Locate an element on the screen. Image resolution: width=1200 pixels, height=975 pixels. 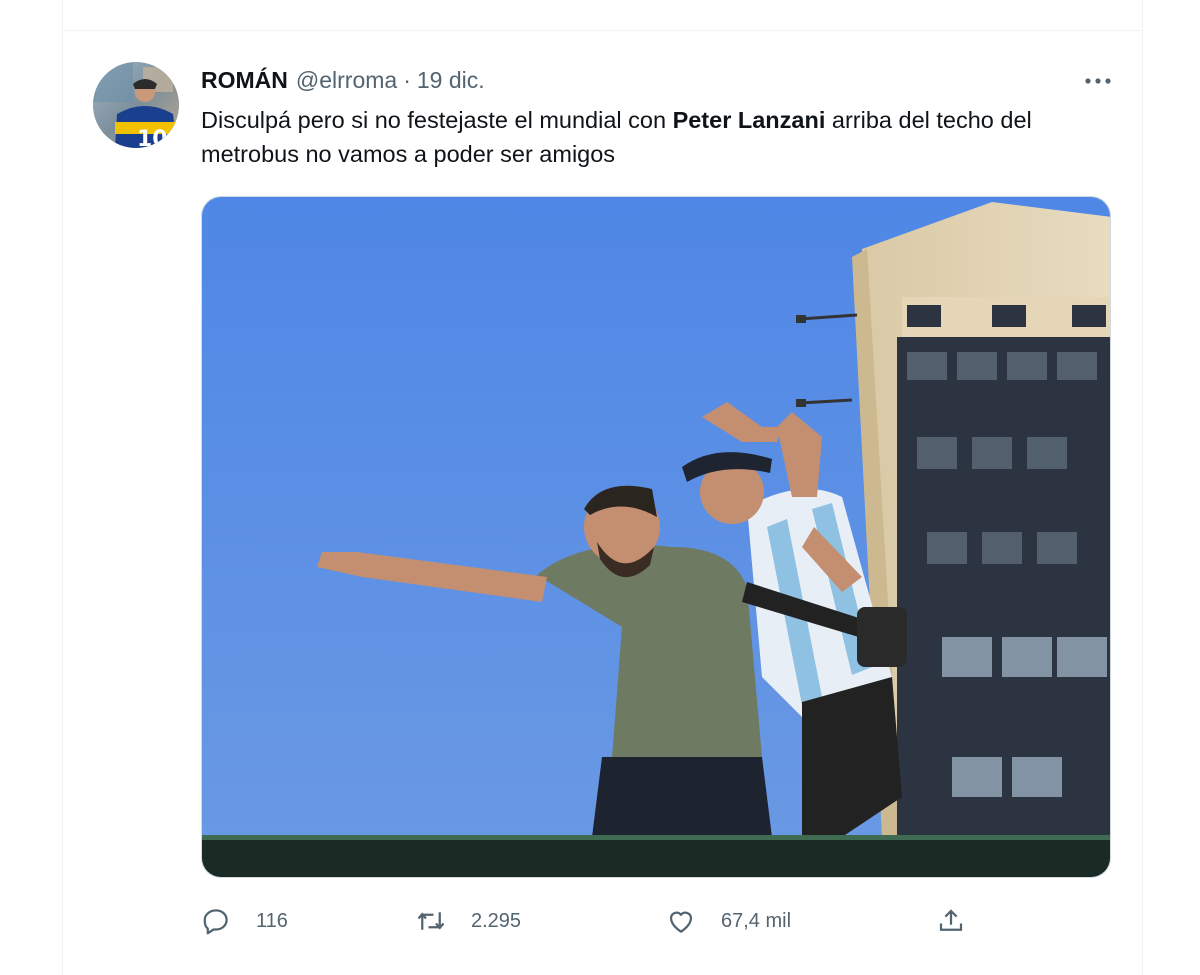
author-name: ROMÁN is located at coordinates (244, 80).